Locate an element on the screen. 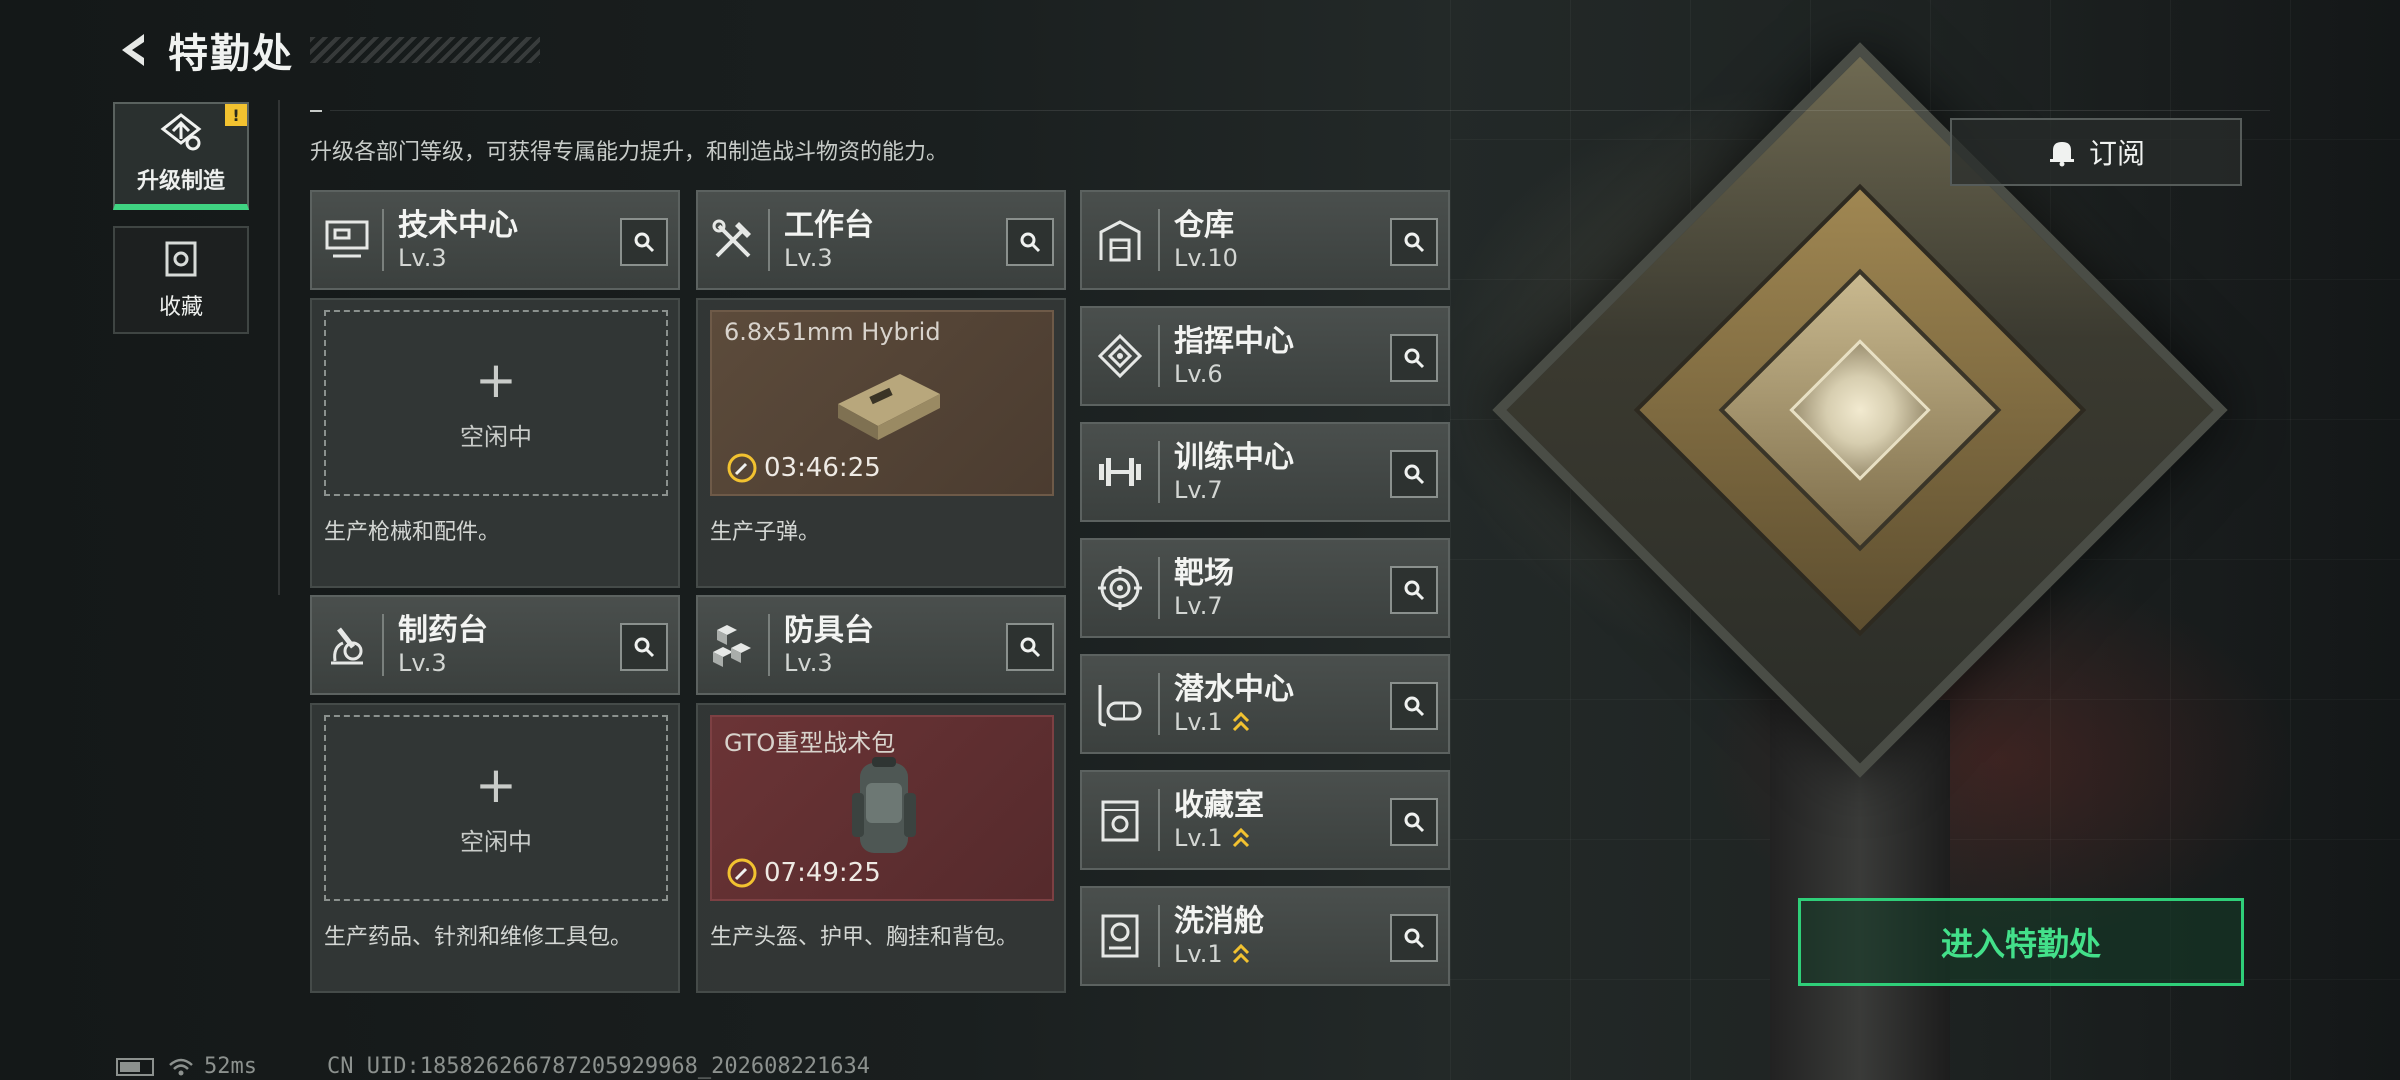 Image resolution: width=2400 pixels, height=1080 pixels. tab-upgrade-craft: ! 升级制造 is located at coordinates (181, 156).